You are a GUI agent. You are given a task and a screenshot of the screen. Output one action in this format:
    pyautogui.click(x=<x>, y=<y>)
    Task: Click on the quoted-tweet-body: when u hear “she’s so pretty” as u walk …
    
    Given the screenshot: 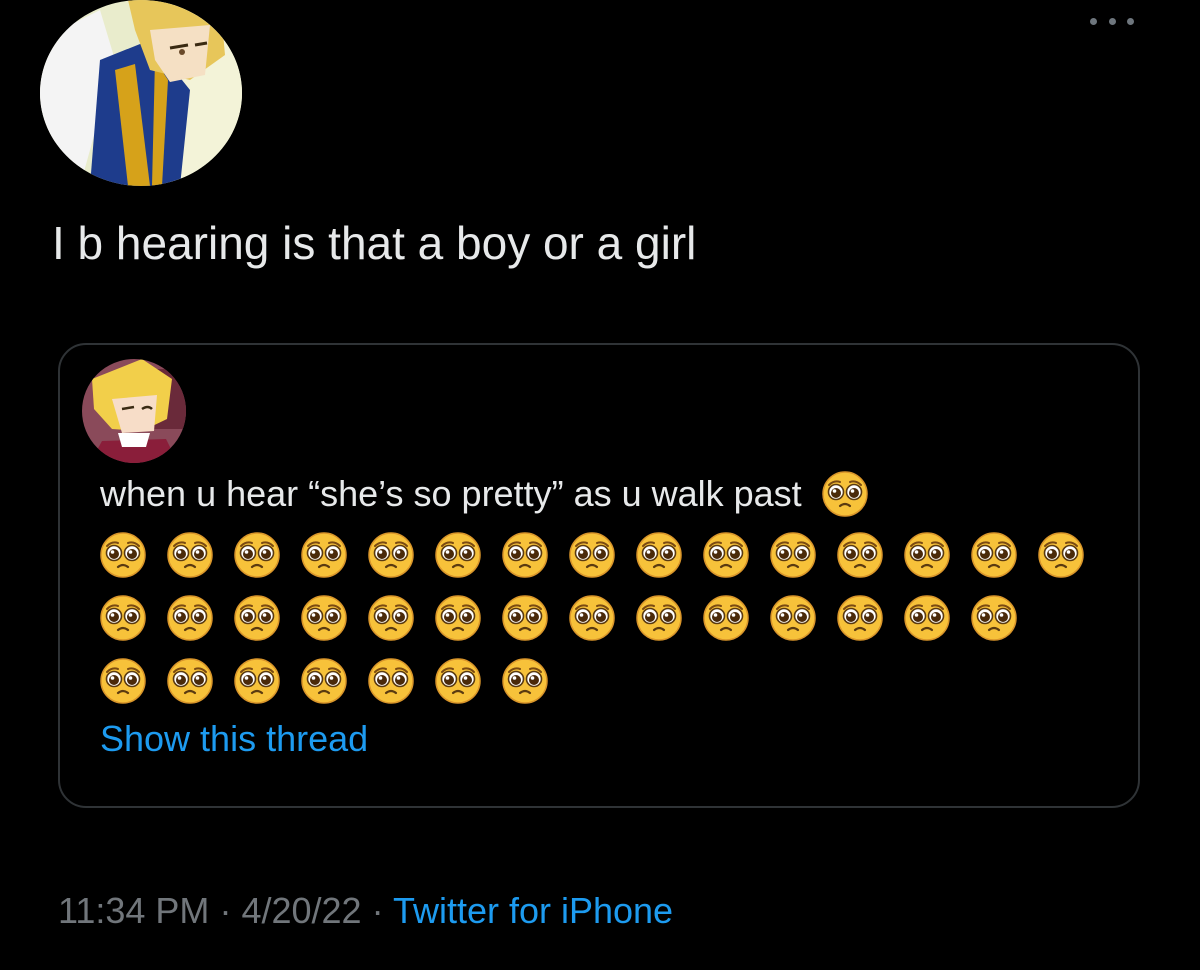 What is the action you would take?
    pyautogui.click(x=451, y=493)
    